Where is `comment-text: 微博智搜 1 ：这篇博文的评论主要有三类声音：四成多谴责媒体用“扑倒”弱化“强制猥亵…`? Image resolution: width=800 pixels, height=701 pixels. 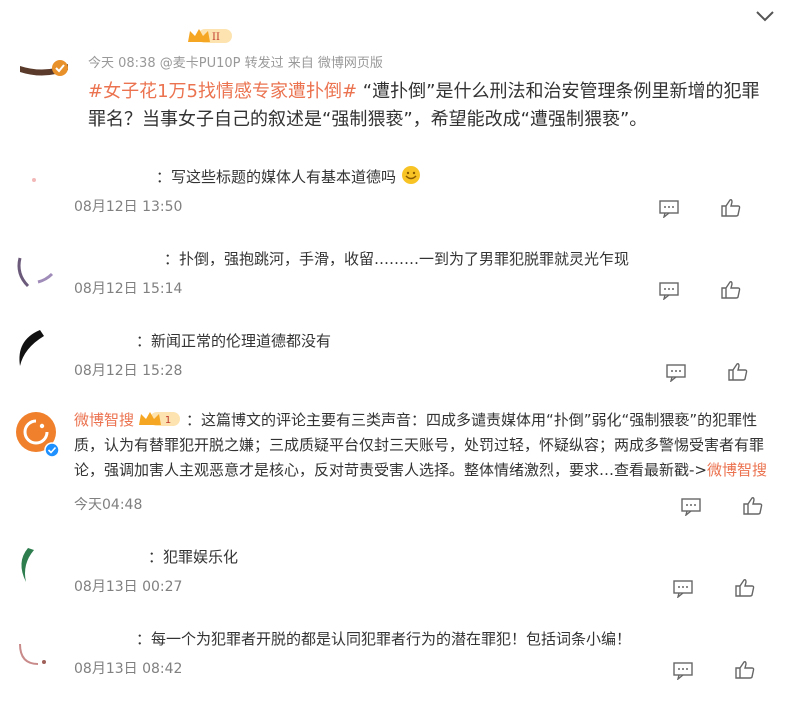
comment-text: 微博智搜 1 ：这篇博文的评论主要有三类声音：四成多谴责媒体用“扑倒”弱化“强制猥亵… is located at coordinates (421, 445).